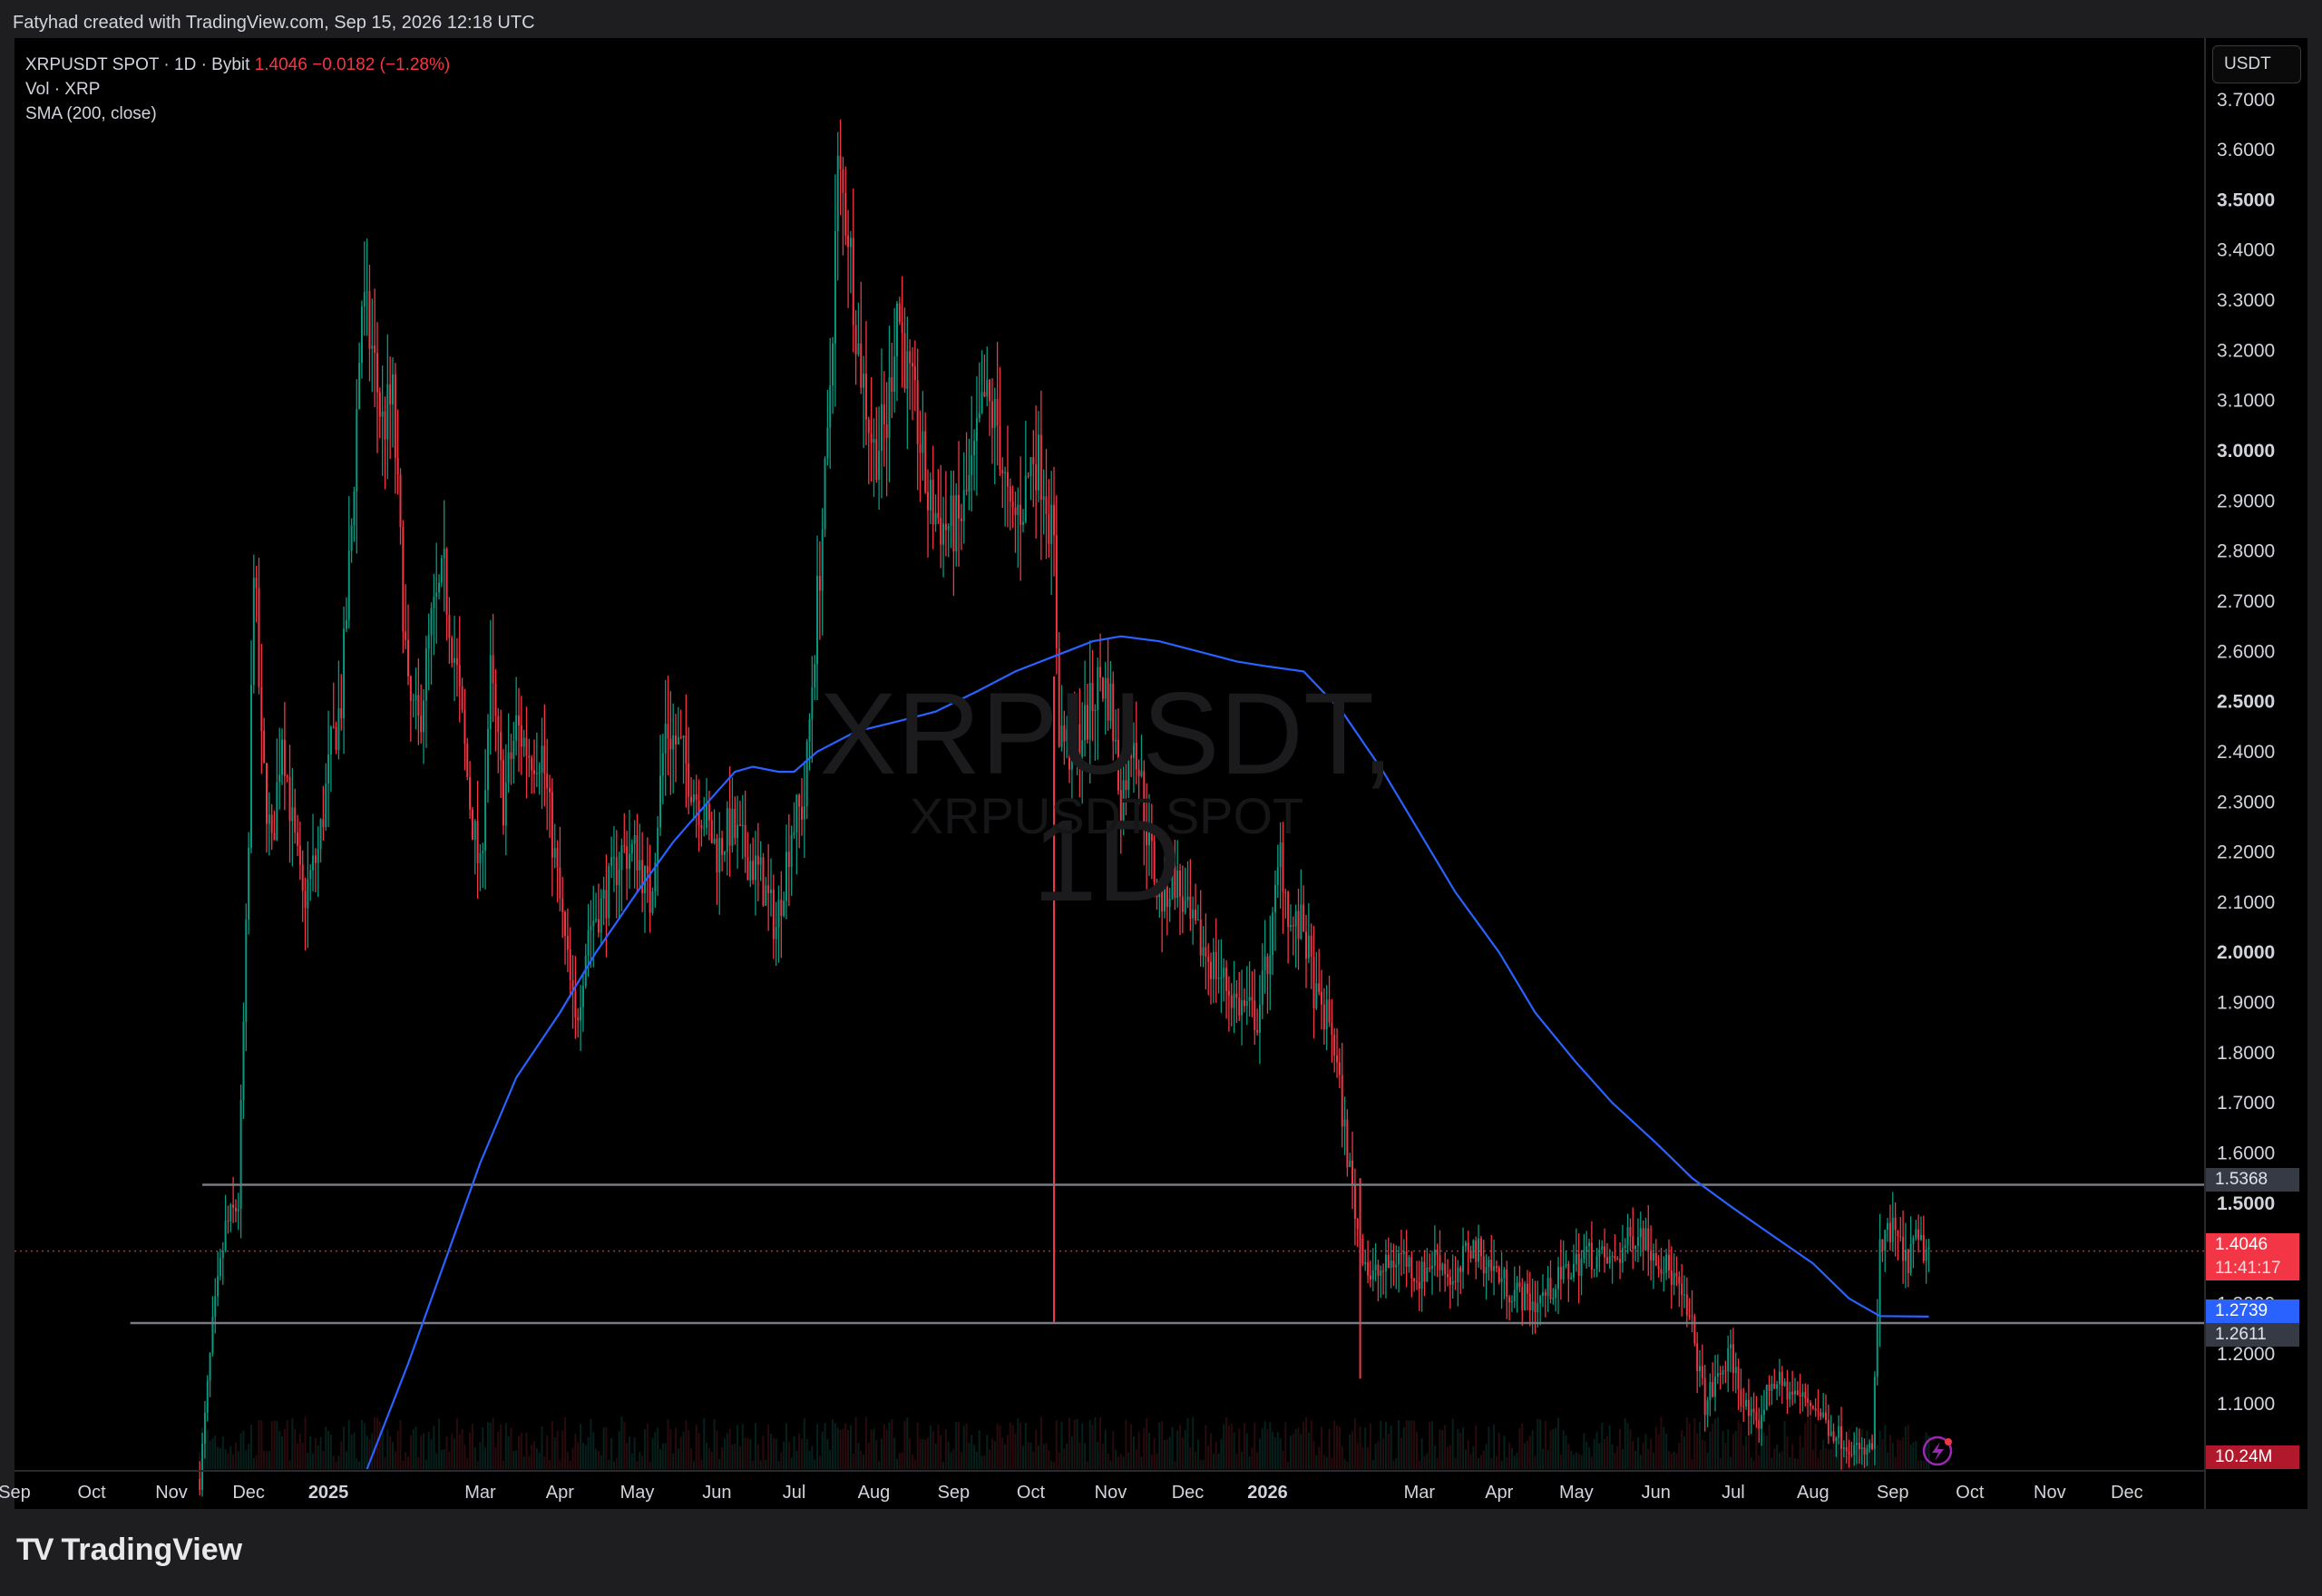 The image size is (2322, 1596). What do you see at coordinates (129, 1550) in the screenshot?
I see `tradingview-logo: TV TradingView` at bounding box center [129, 1550].